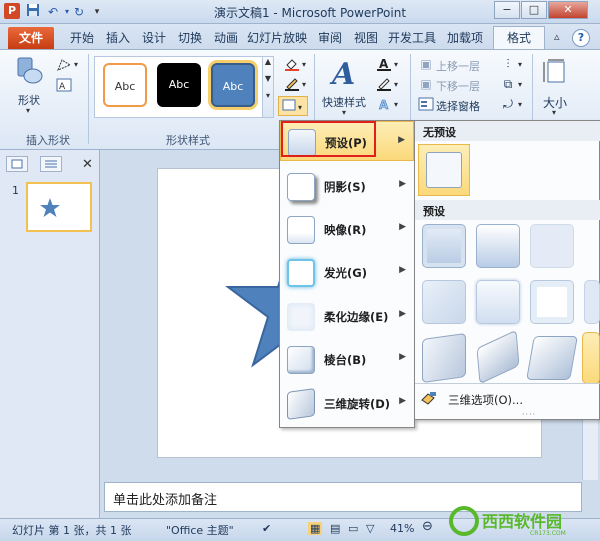 Image resolution: width=600 pixels, height=541 pixels. I want to click on insert-shapes-group-label: 插入形状, so click(48, 140).